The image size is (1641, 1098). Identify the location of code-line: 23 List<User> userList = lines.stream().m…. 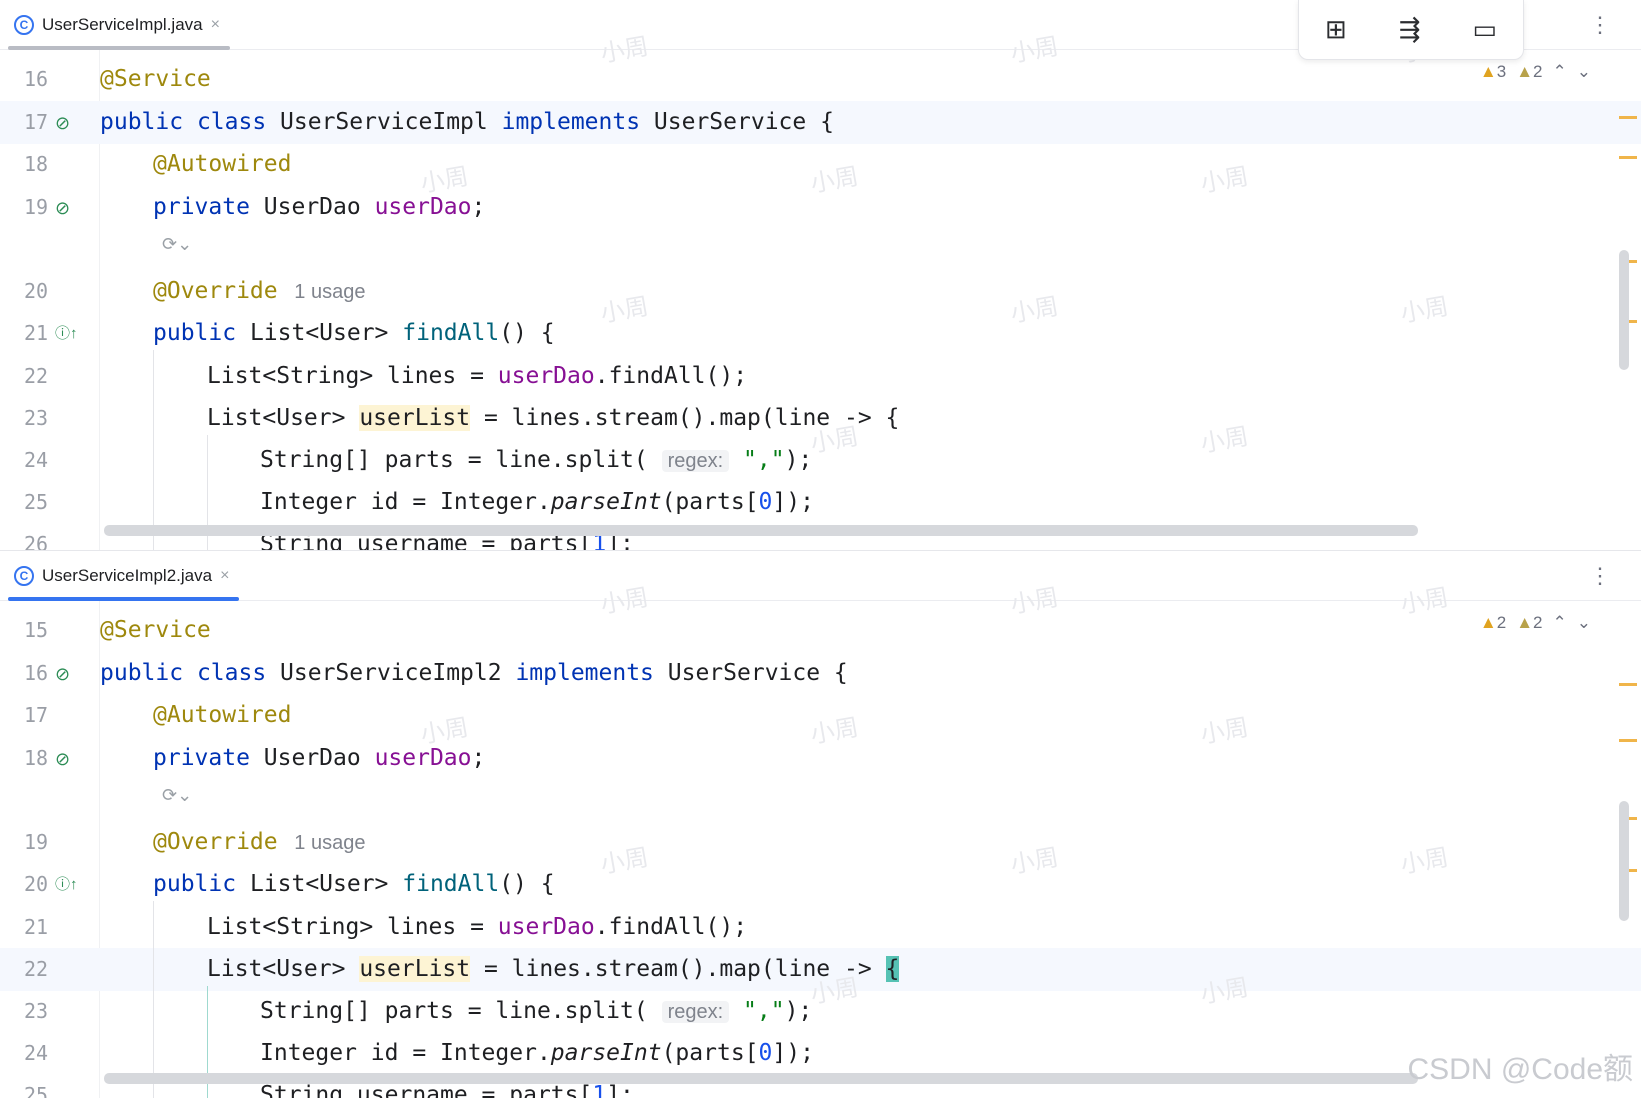
(820, 418).